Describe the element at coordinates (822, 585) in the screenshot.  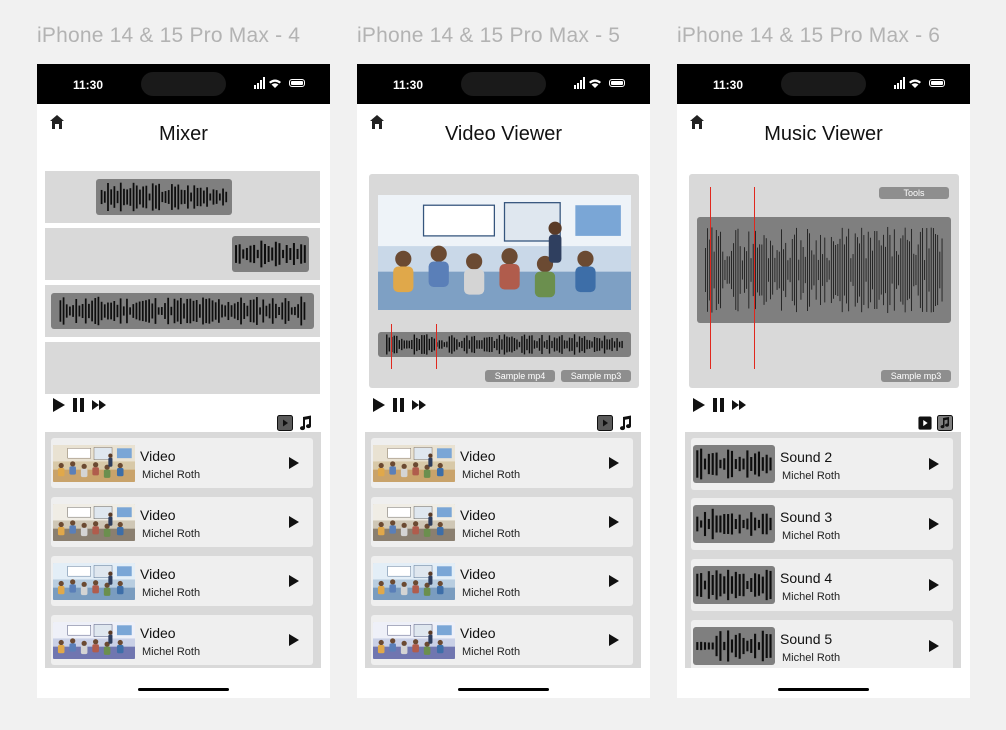
I see `list-item: Sound 4 Michel Roth` at that location.